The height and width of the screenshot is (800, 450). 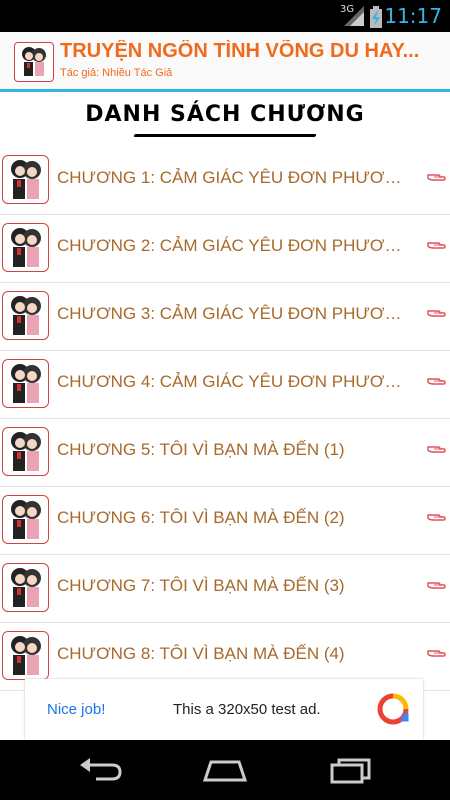 I want to click on chapter-list-header: DANH SÁCH CHƯƠNG, so click(x=225, y=120).